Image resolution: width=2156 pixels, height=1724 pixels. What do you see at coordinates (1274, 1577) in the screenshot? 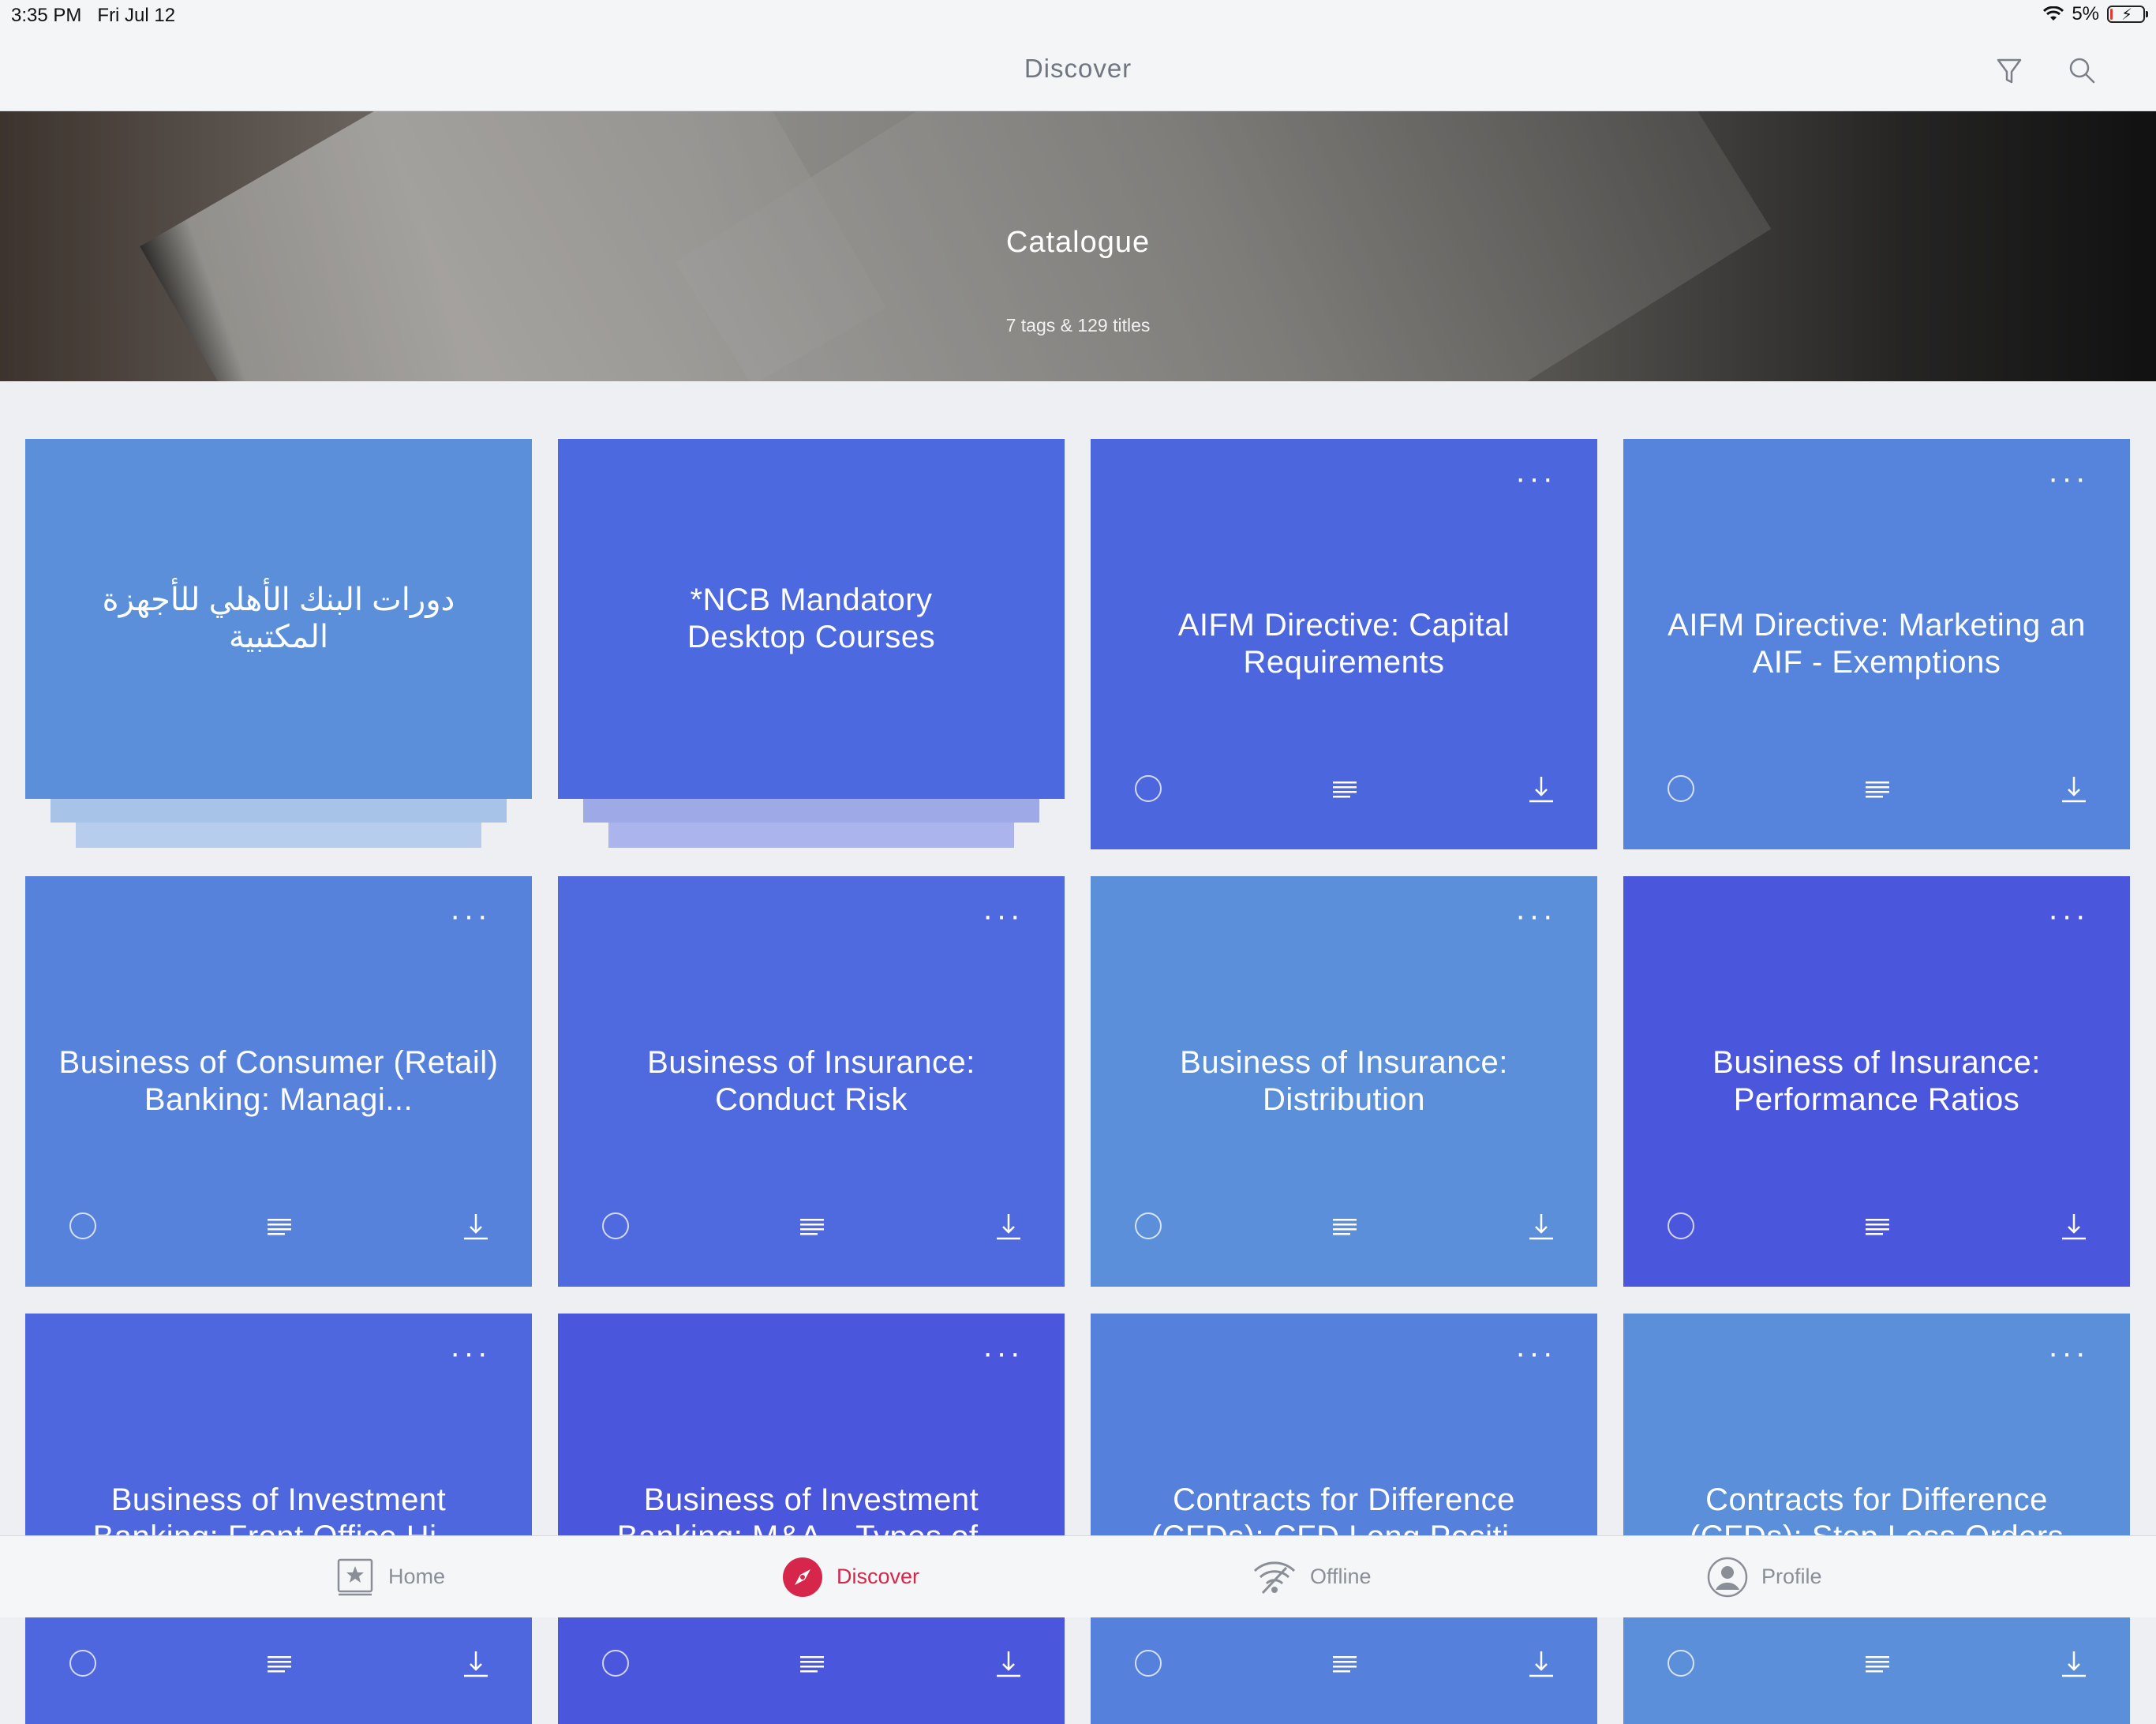
I see `wifi-offline-icon` at bounding box center [1274, 1577].